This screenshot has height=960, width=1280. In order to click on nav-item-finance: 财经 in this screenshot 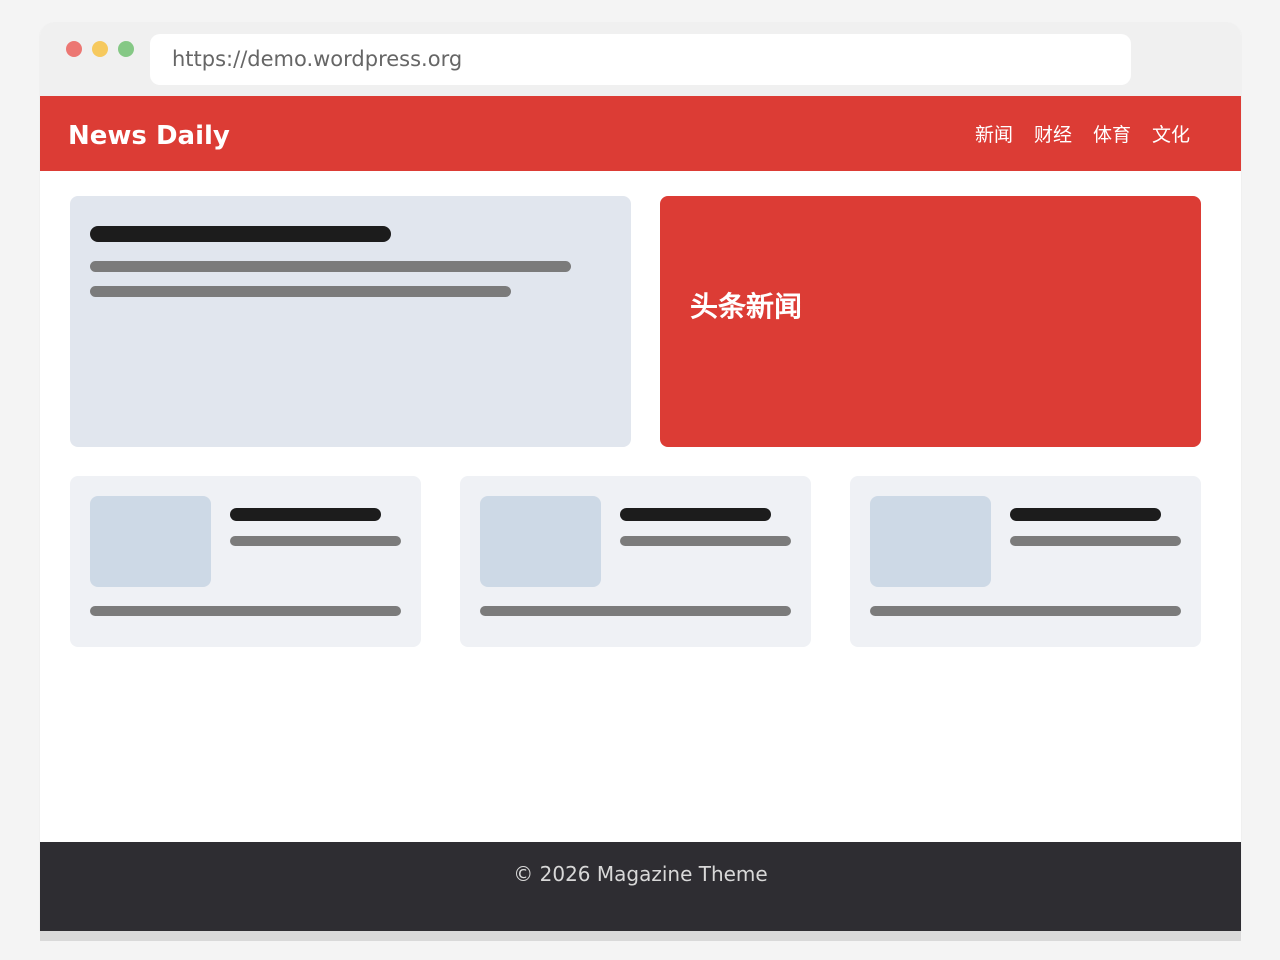, I will do `click(1053, 133)`.